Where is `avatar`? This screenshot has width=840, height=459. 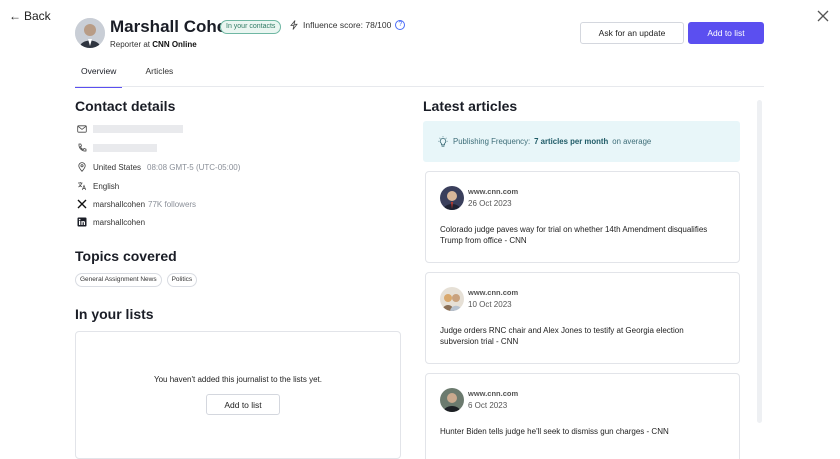 avatar is located at coordinates (90, 33).